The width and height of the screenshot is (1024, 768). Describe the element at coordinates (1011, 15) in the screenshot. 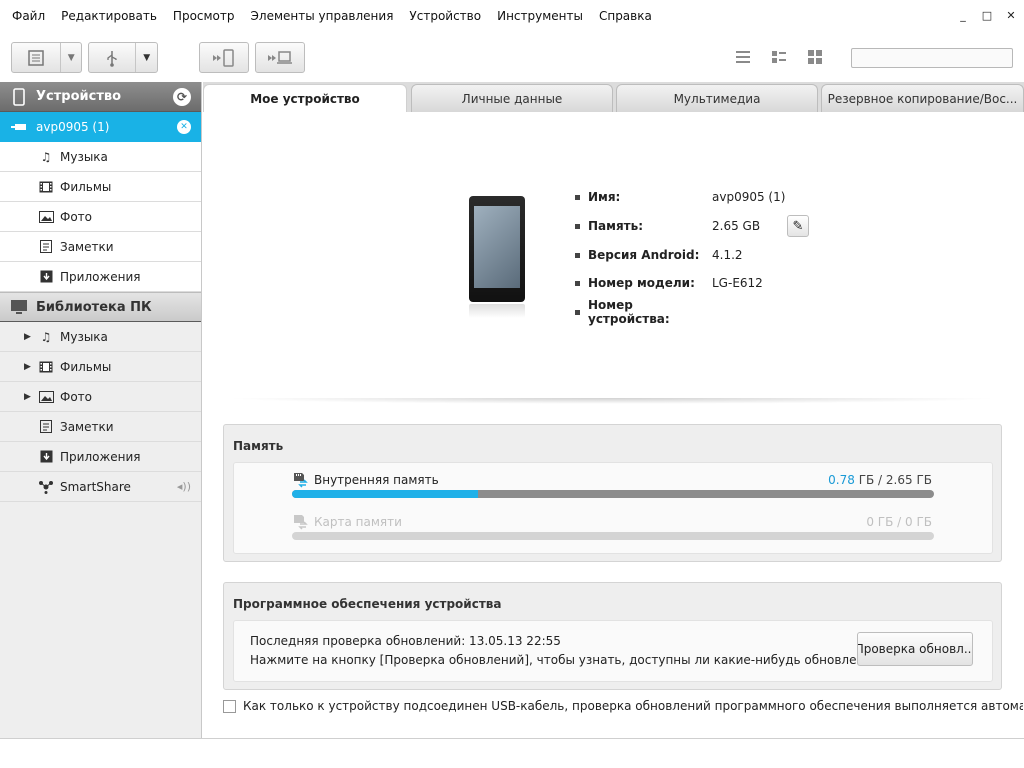

I see `close-button: ✕` at that location.